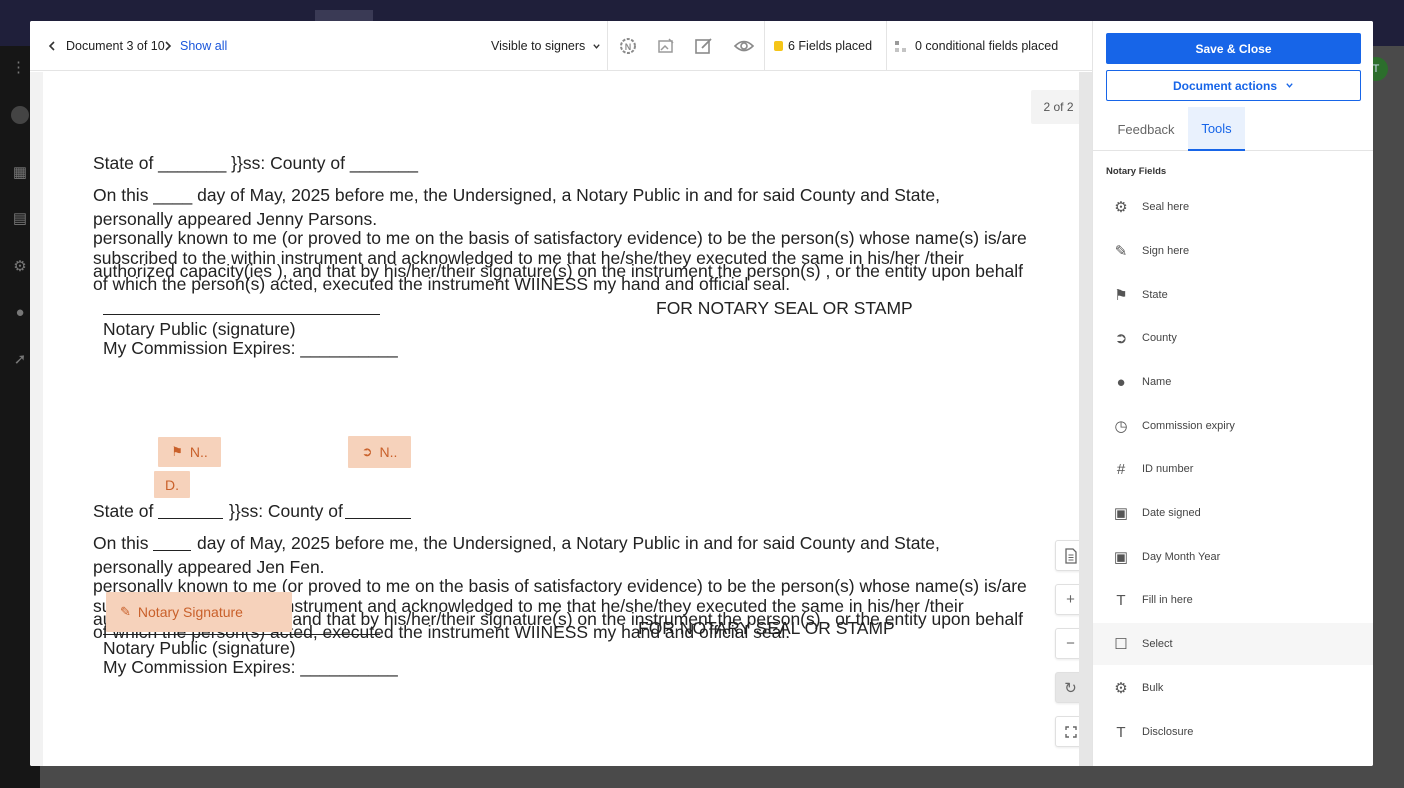  What do you see at coordinates (1136, 171) in the screenshot?
I see `notary-fields-heading: Notary Fields` at bounding box center [1136, 171].